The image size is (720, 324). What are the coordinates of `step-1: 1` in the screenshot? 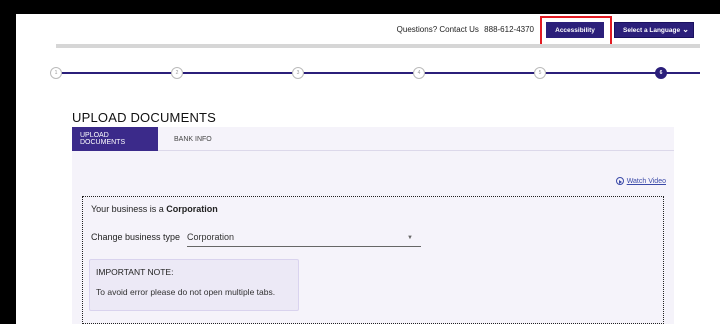 It's located at (56, 73).